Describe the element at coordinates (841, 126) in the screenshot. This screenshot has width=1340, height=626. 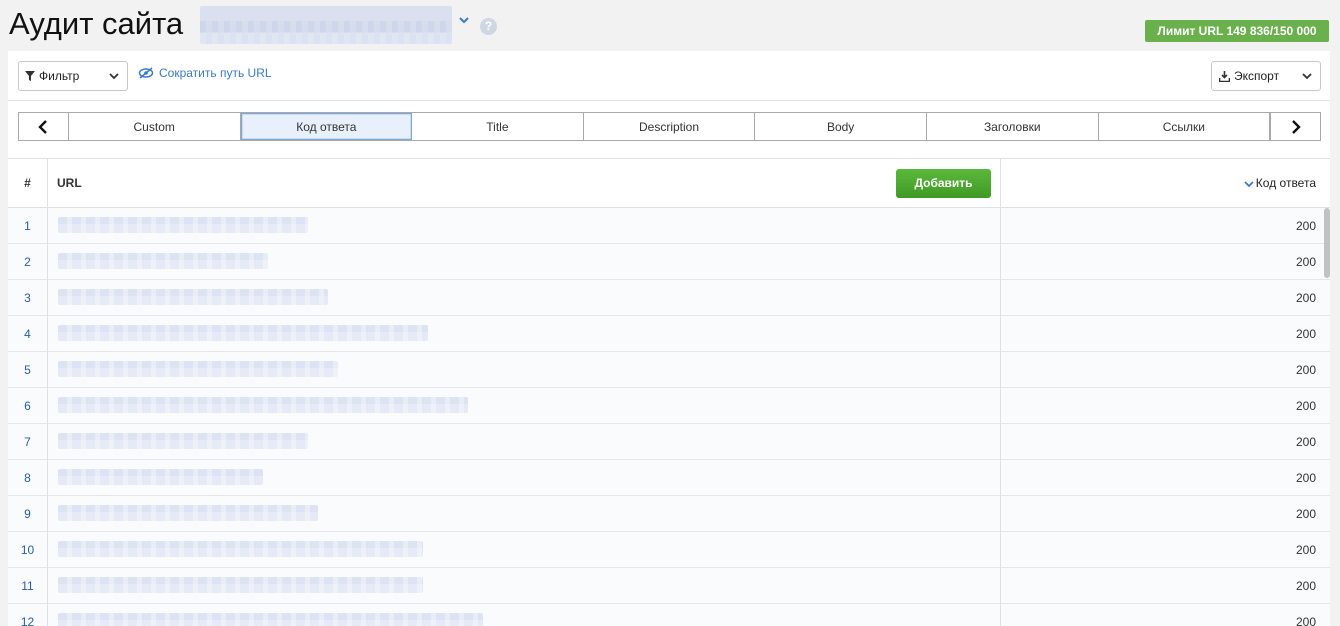
I see `tab-body: Body` at that location.